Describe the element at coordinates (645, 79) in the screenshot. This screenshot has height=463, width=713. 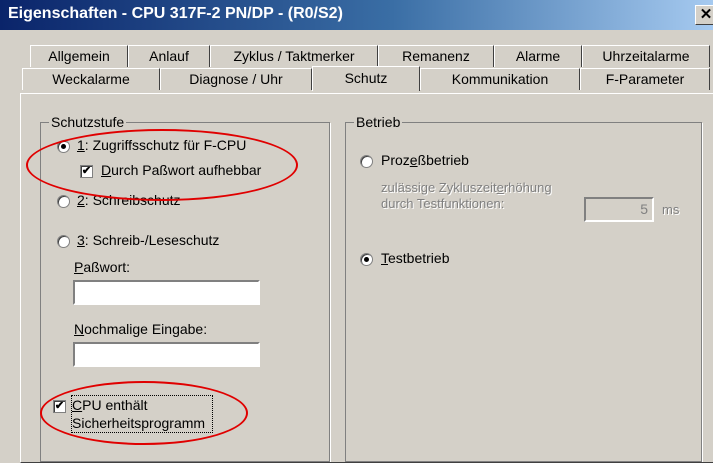
I see `tab-f-parameter: F-Parameter` at that location.